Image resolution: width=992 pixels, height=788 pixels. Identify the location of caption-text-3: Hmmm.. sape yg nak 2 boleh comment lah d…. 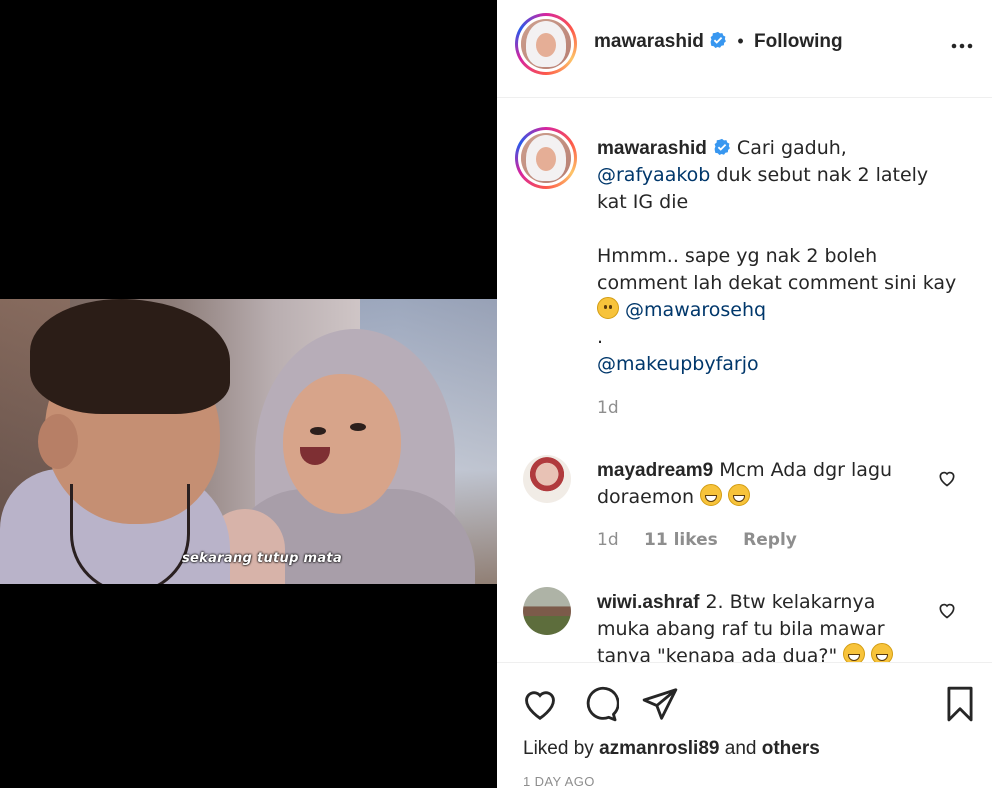
(777, 269).